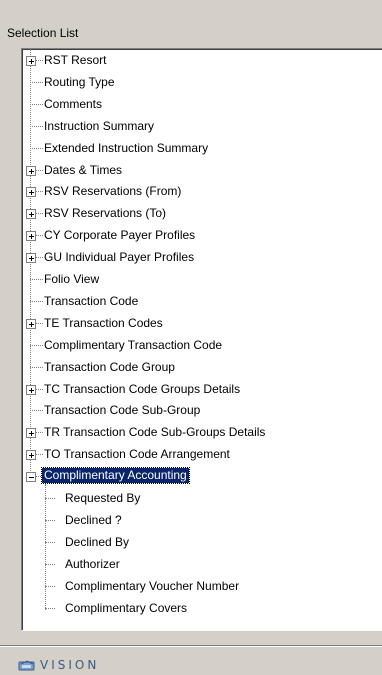 This screenshot has height=675, width=382. Describe the element at coordinates (113, 191) in the screenshot. I see `tree-item-label: RSV Reservations (From)` at that location.